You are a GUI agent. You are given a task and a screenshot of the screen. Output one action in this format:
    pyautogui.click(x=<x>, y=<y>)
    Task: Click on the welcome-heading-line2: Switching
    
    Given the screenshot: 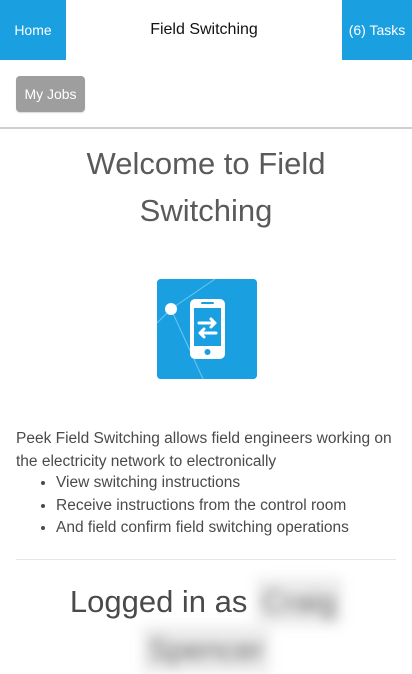 What is the action you would take?
    pyautogui.click(x=206, y=210)
    